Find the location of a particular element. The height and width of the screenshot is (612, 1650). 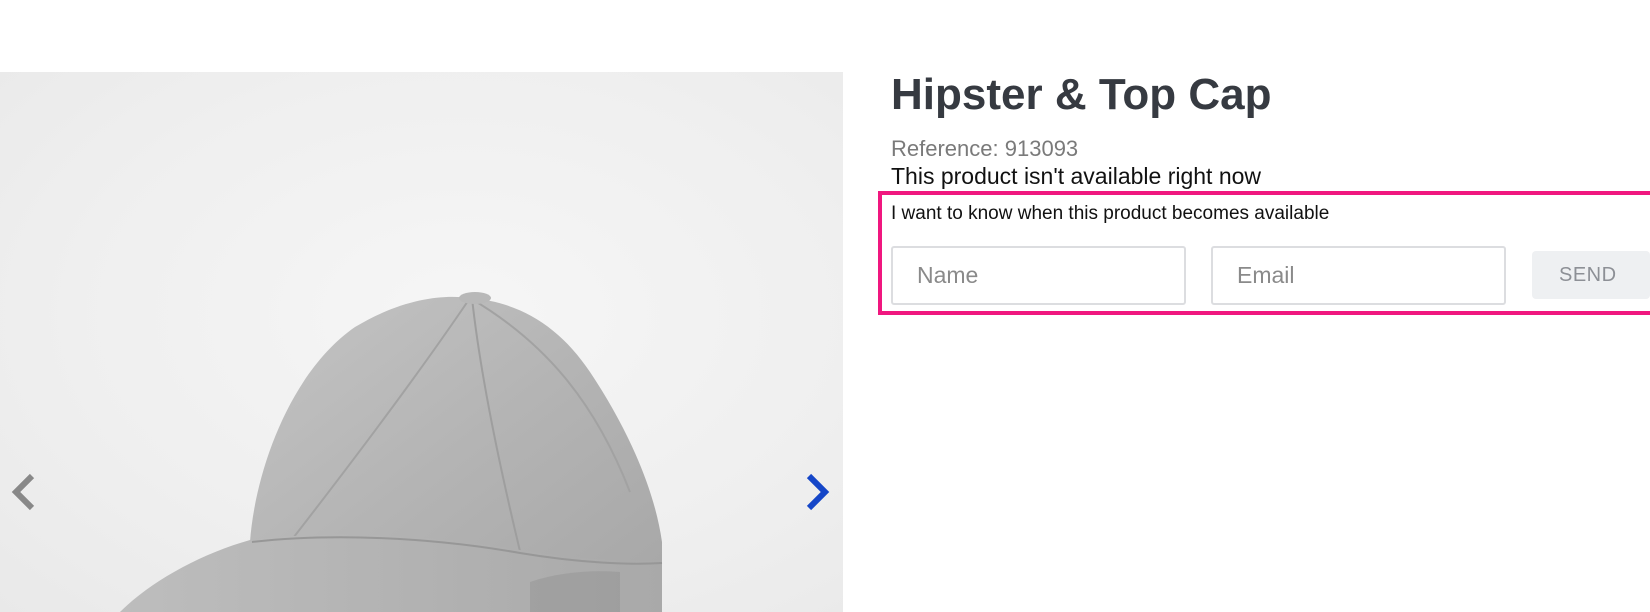

reference-label: Reference: is located at coordinates (945, 148).